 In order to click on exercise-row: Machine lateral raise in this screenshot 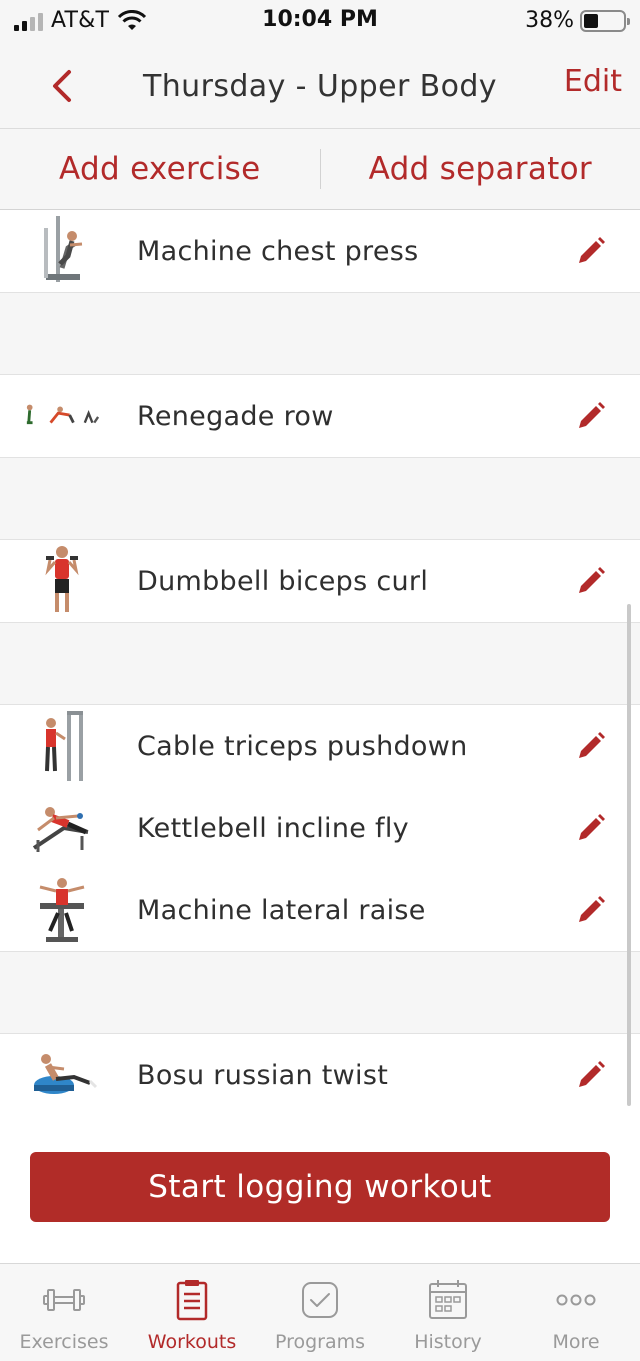, I will do `click(320, 910)`.